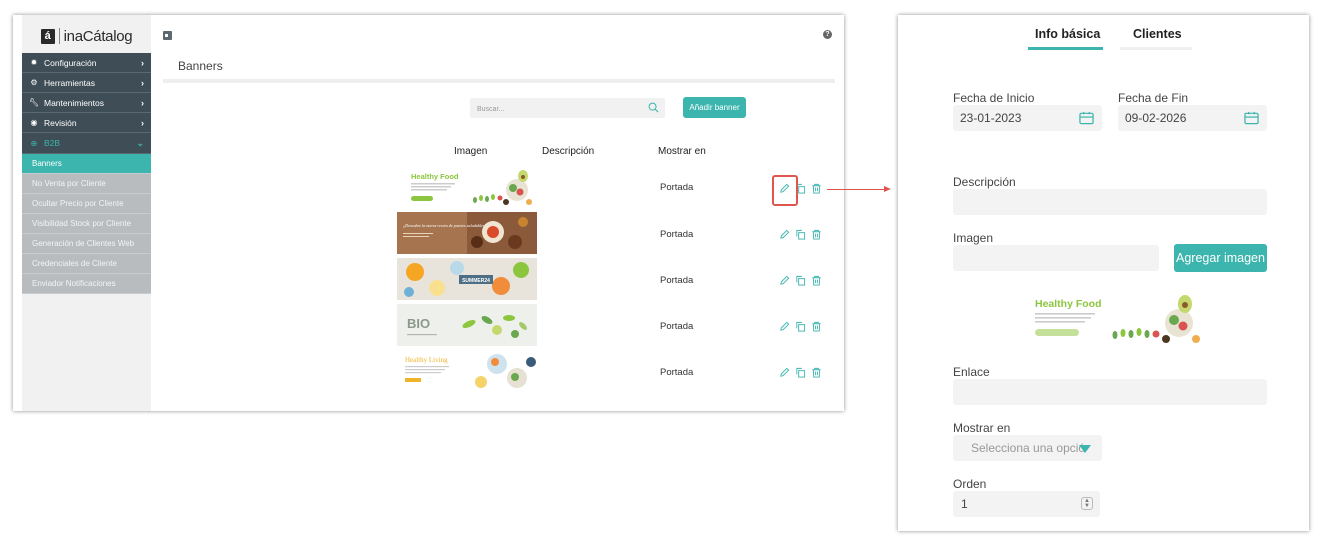 This screenshot has height=541, width=1321. I want to click on highlight-edit-box, so click(785, 190).